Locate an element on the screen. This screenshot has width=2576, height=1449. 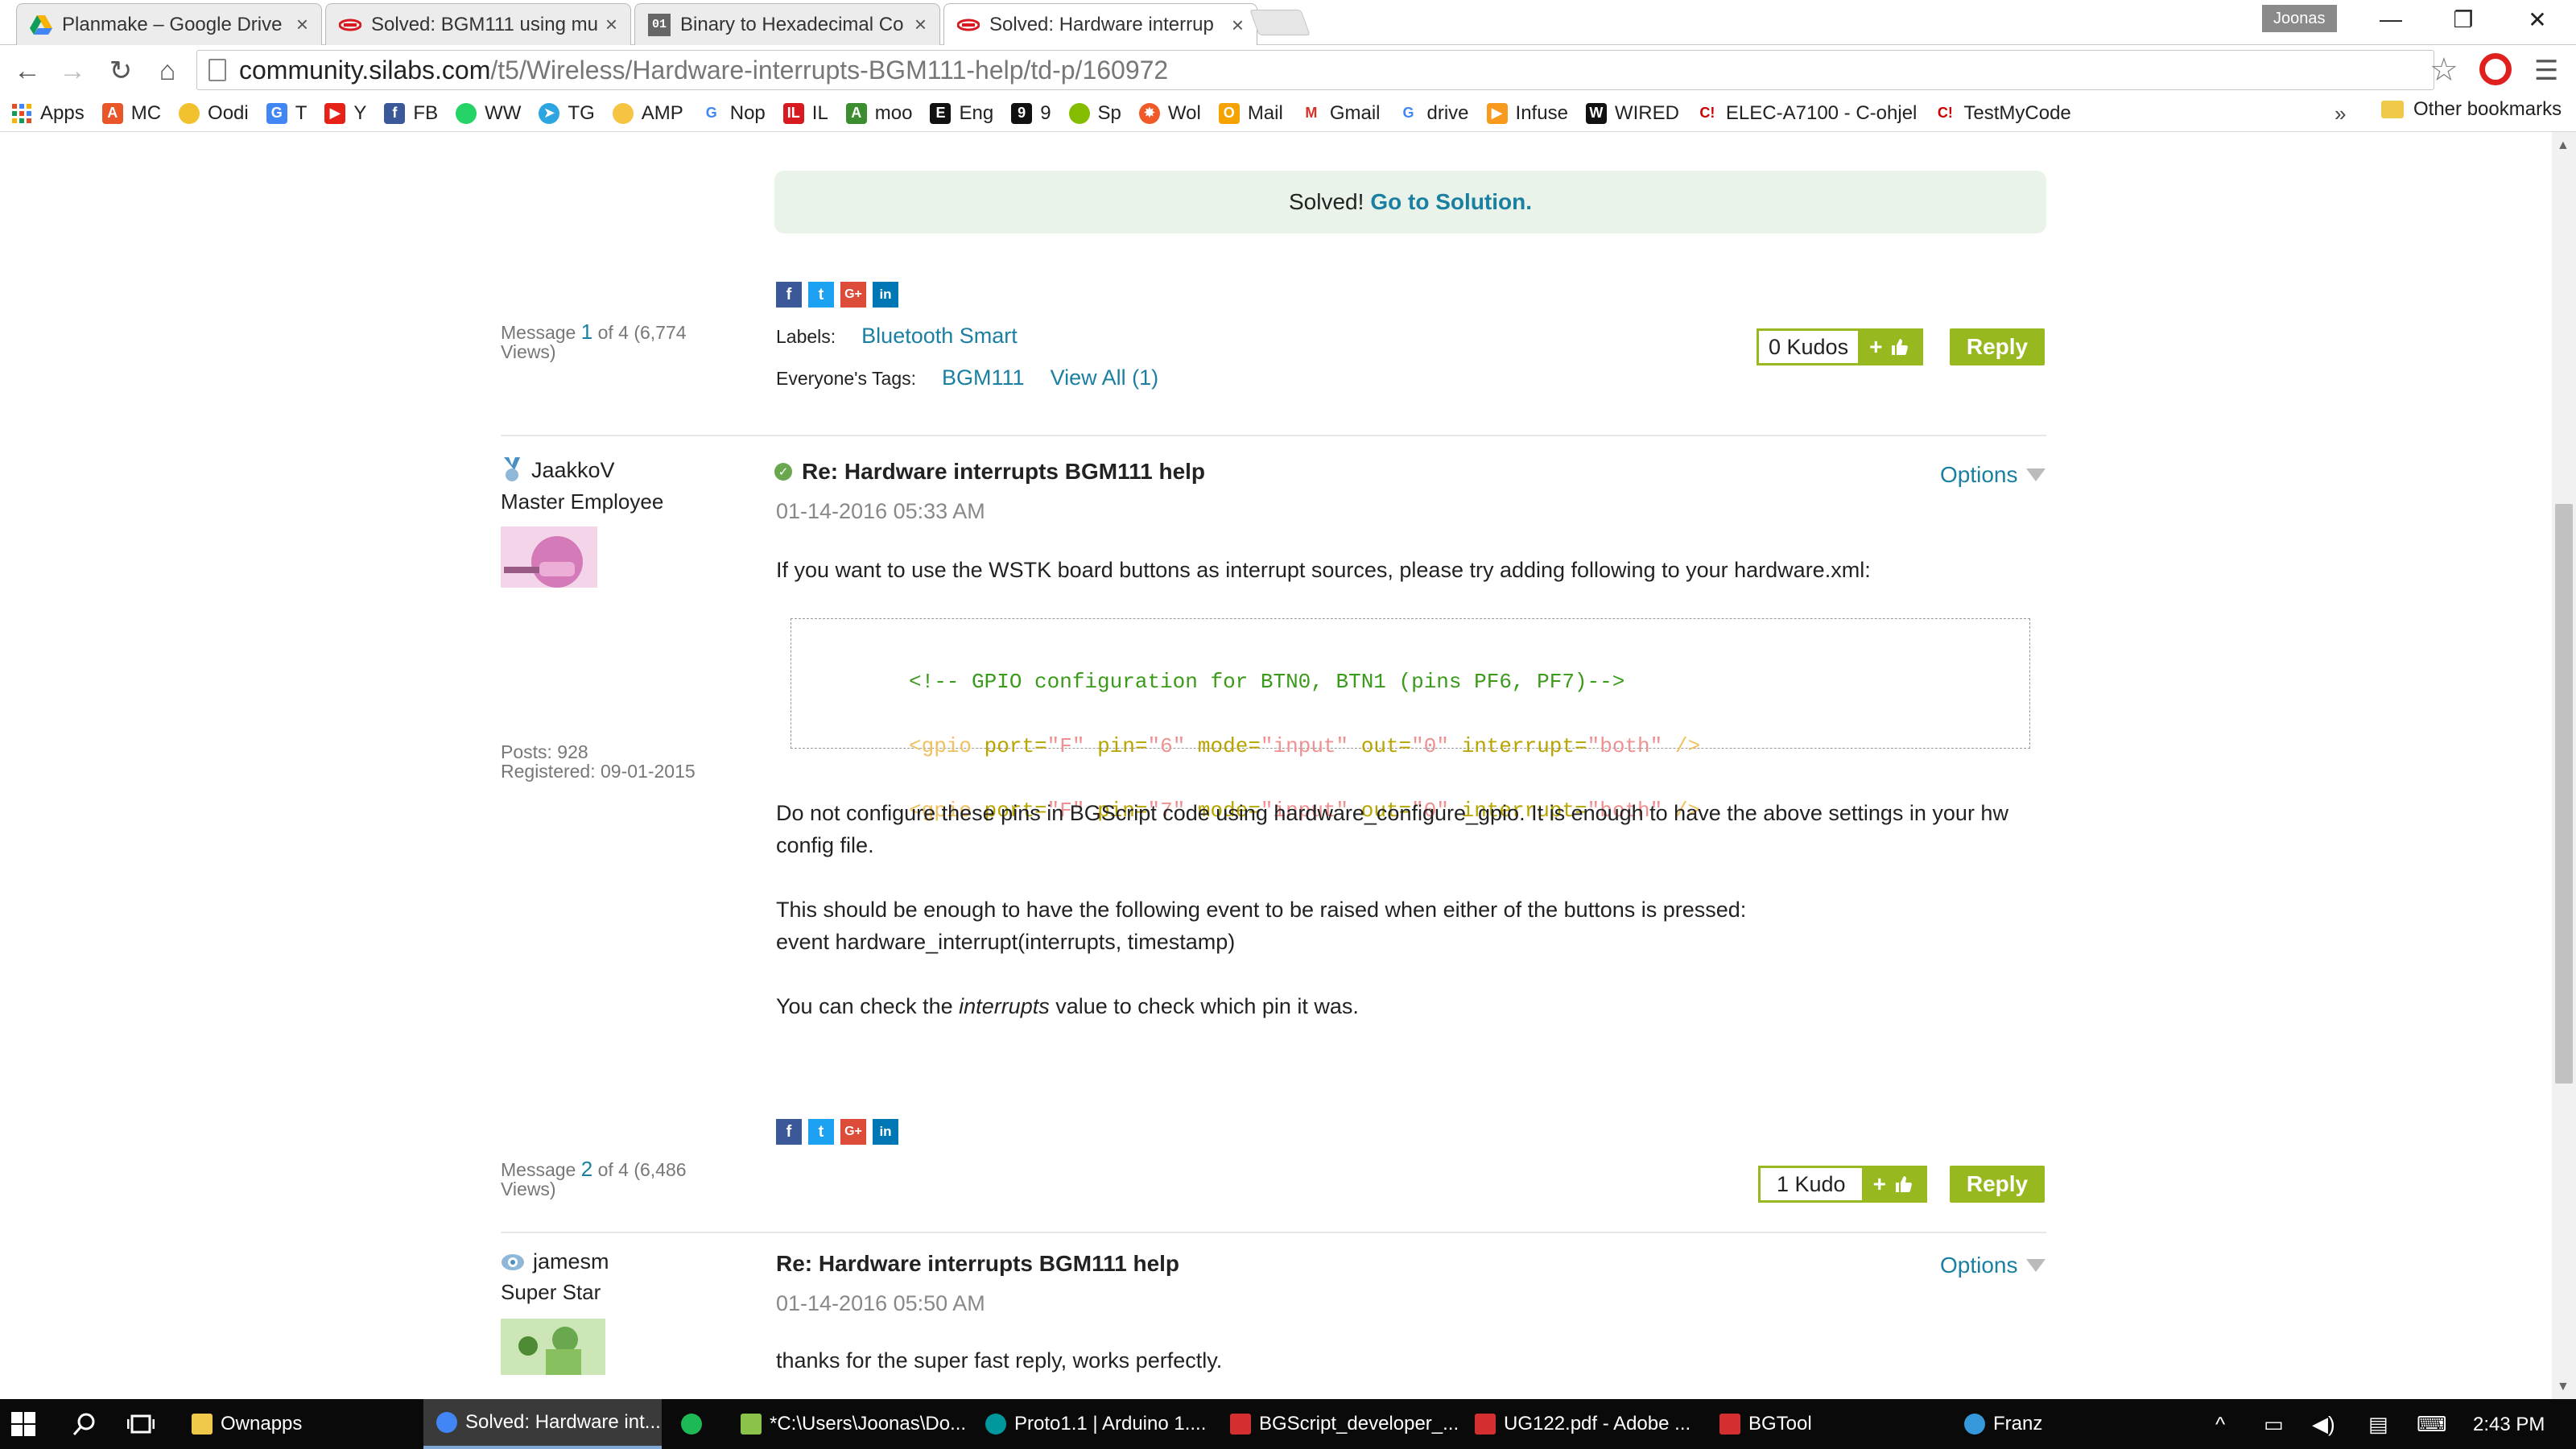
start-button is located at coordinates (29, 1424).